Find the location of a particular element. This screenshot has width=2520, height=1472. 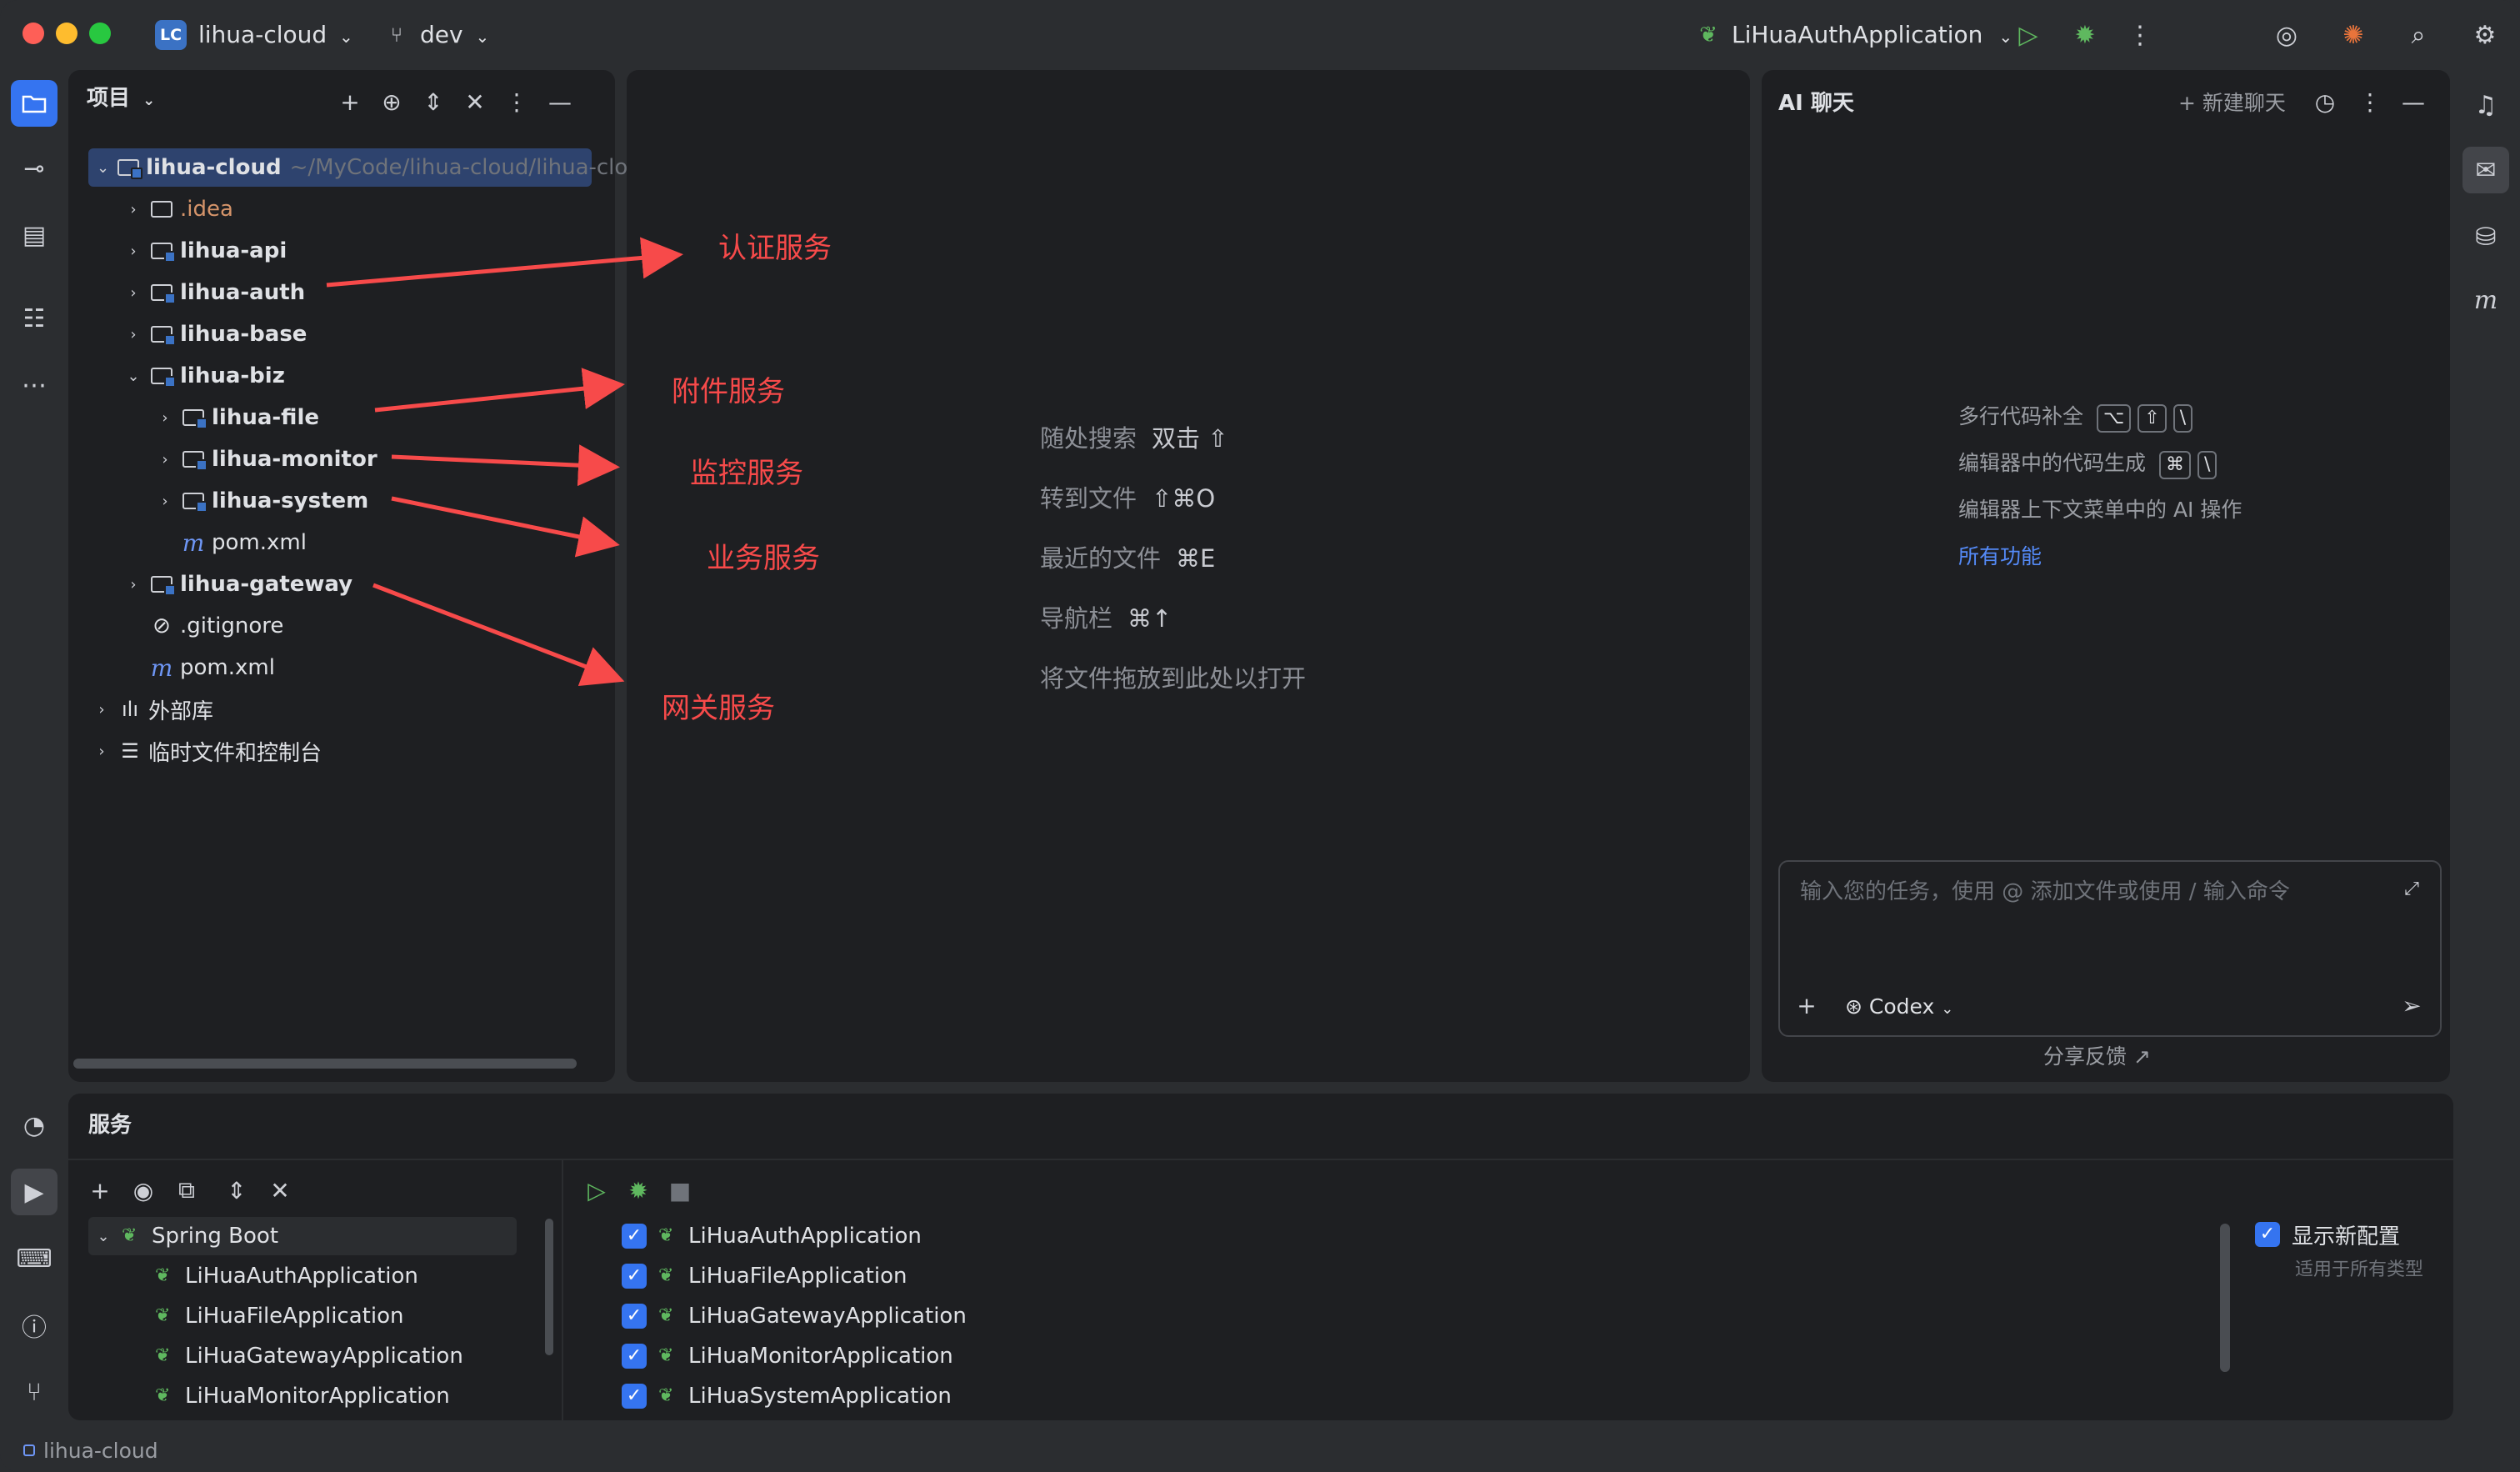

config-checkbox-row: ✓ ❦ LiHuaFileApplication is located at coordinates (764, 1276).